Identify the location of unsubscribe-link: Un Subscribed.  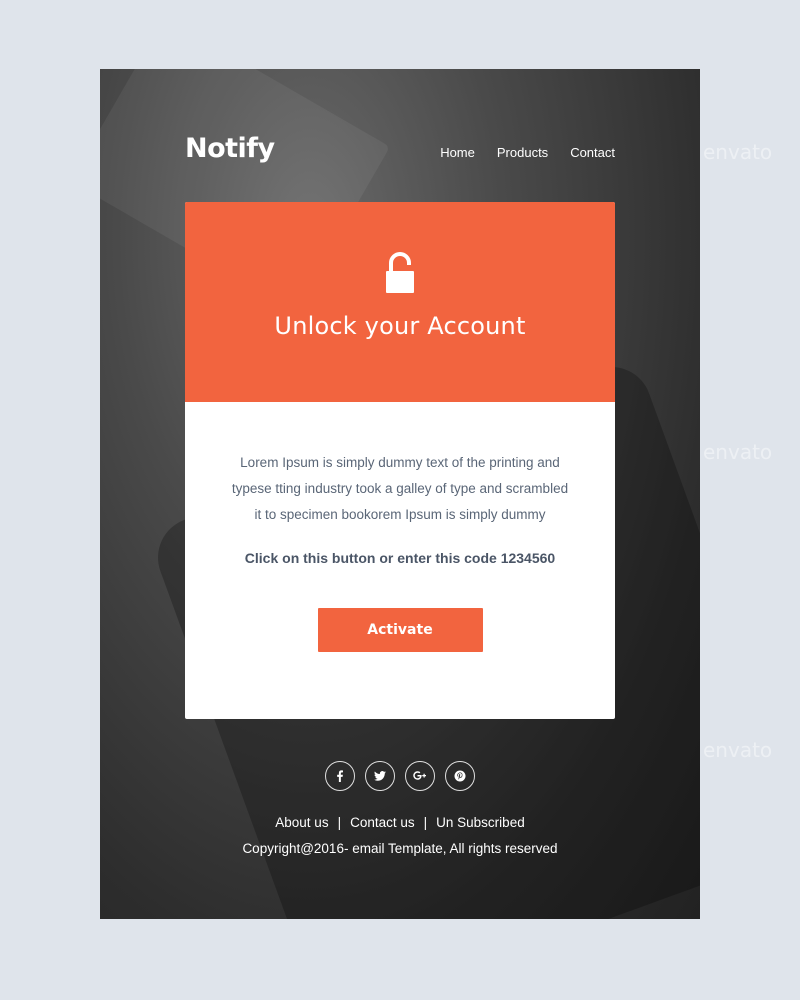
(480, 822).